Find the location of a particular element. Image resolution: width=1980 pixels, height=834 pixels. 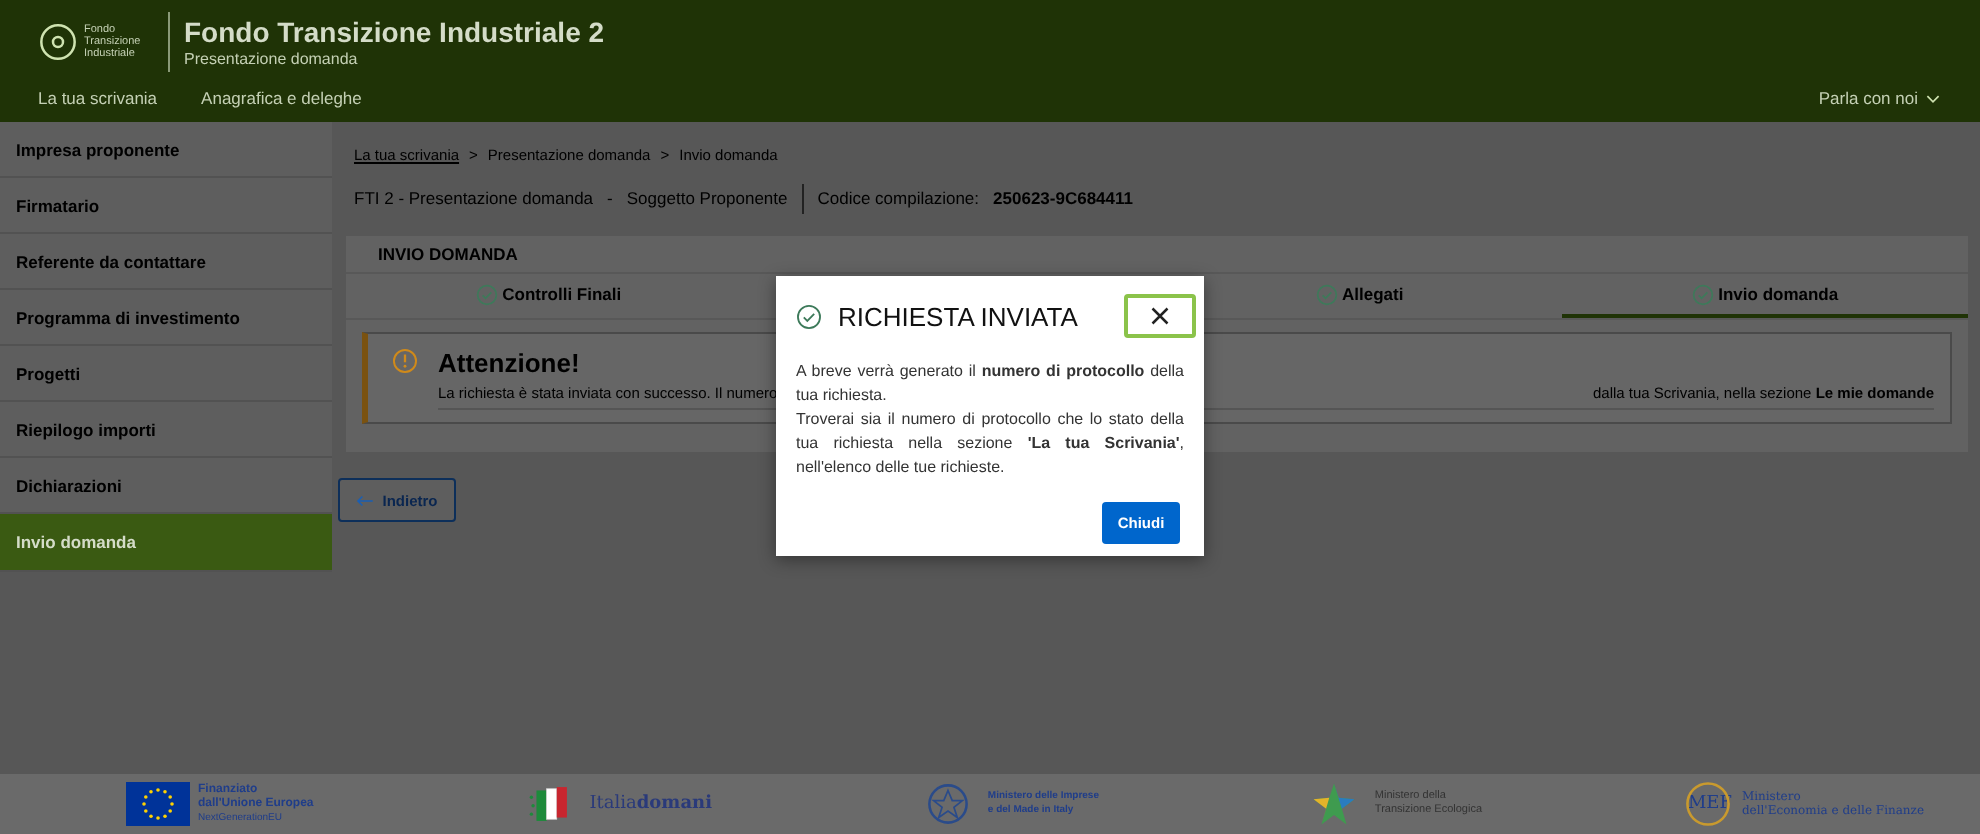

app-title: Fondo Transizione Industriale 2 is located at coordinates (394, 32).